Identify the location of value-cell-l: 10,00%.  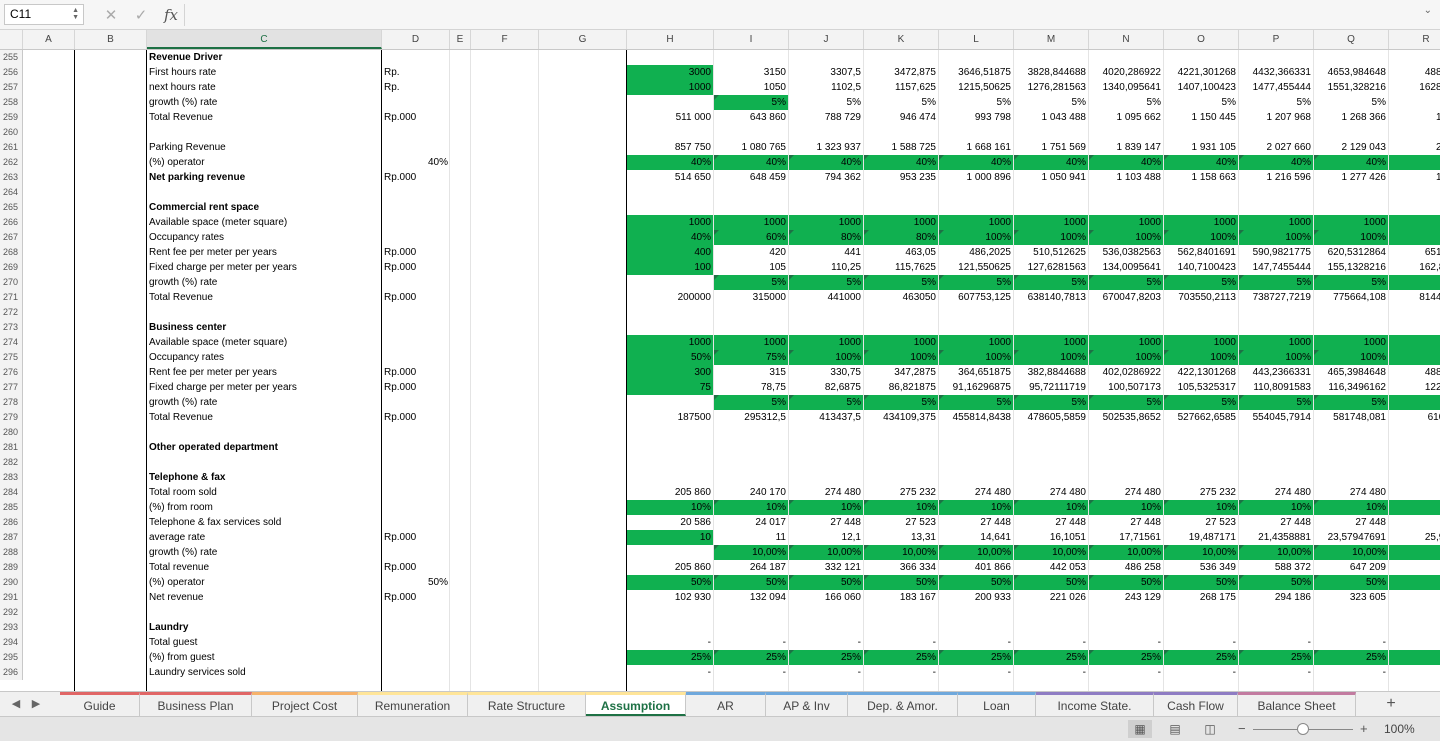
(976, 552).